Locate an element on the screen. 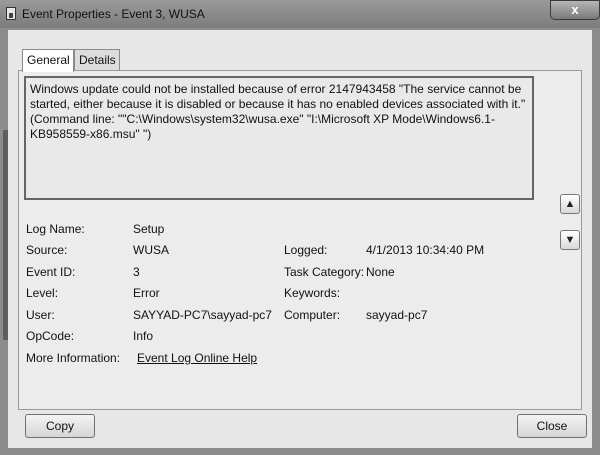 This screenshot has height=455, width=600. log-name-value: Setup is located at coordinates (149, 229).